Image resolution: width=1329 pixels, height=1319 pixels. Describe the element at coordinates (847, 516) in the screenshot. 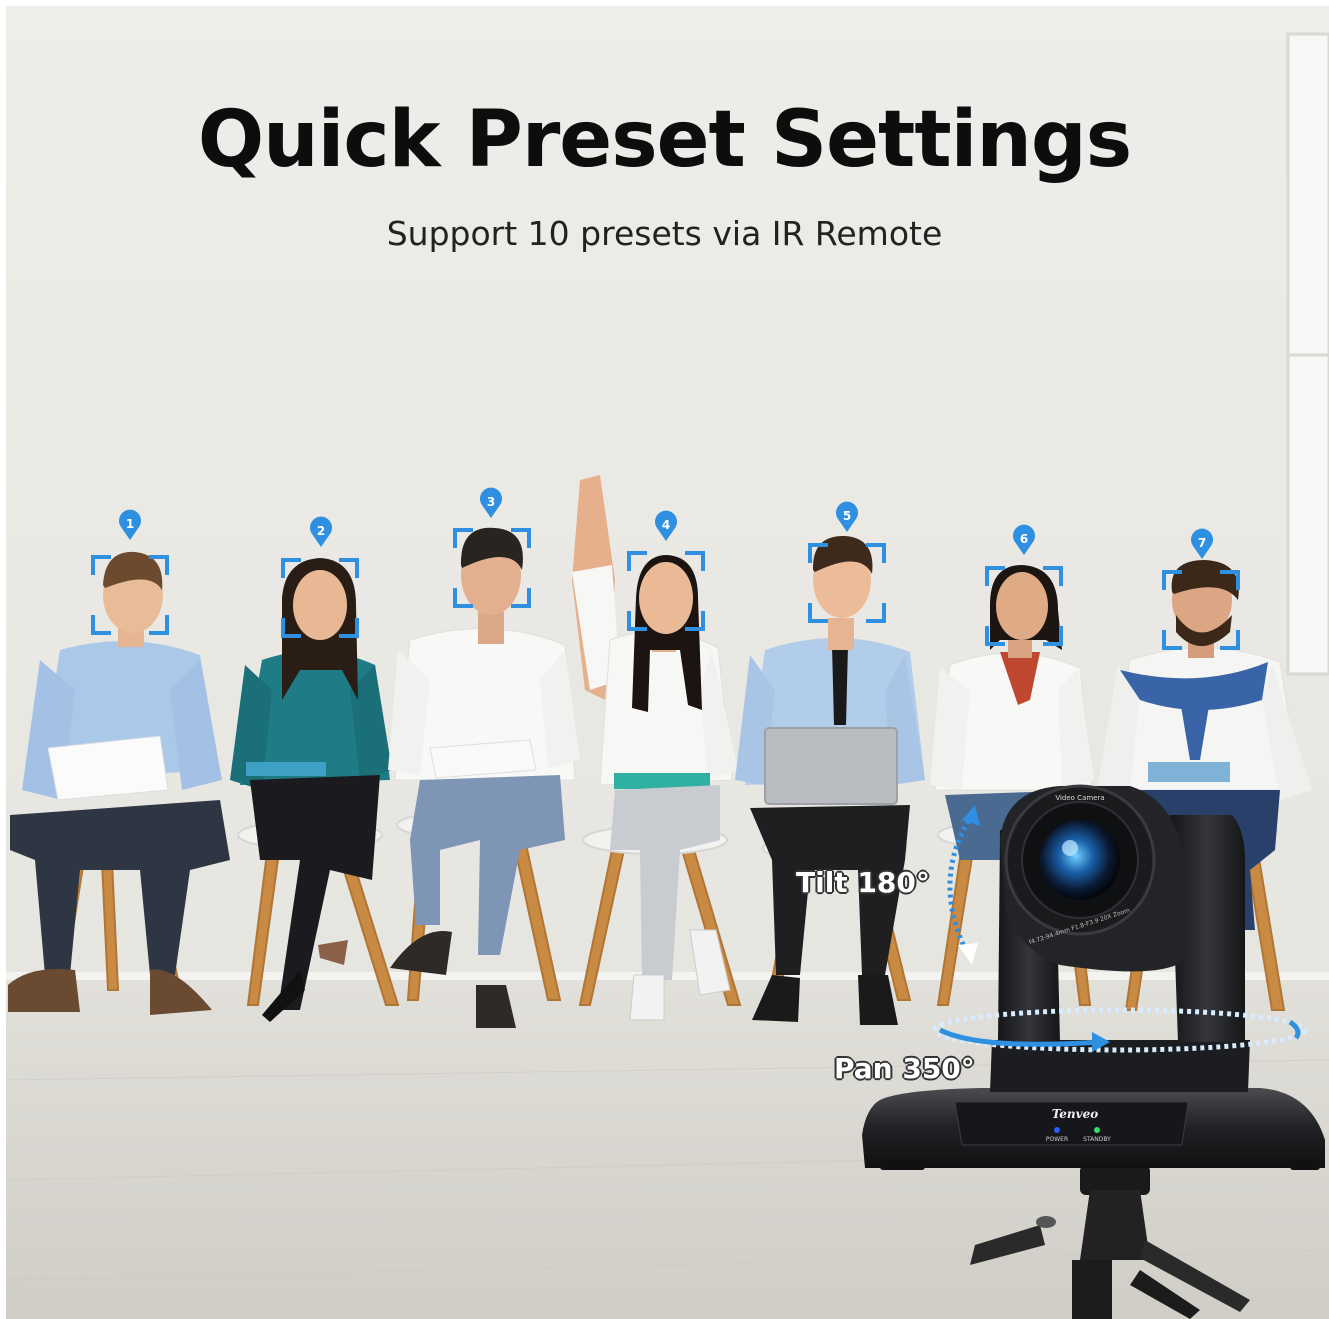

I see `preset-number-5: 5` at that location.